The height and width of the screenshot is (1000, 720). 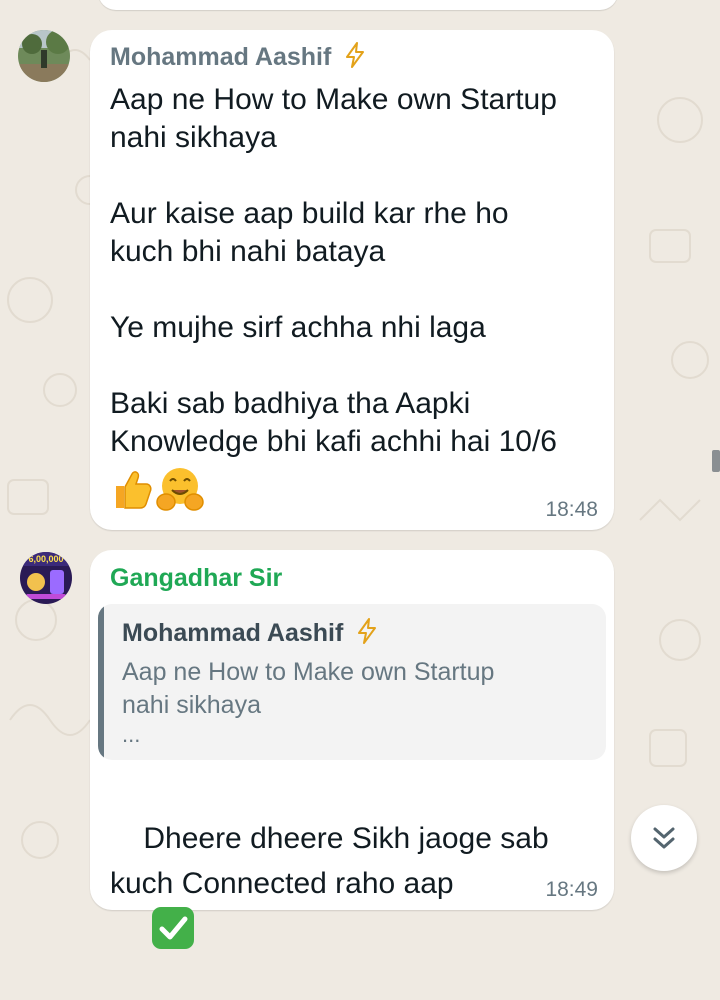 I want to click on avatar-text: 6,00,000, so click(x=45, y=559).